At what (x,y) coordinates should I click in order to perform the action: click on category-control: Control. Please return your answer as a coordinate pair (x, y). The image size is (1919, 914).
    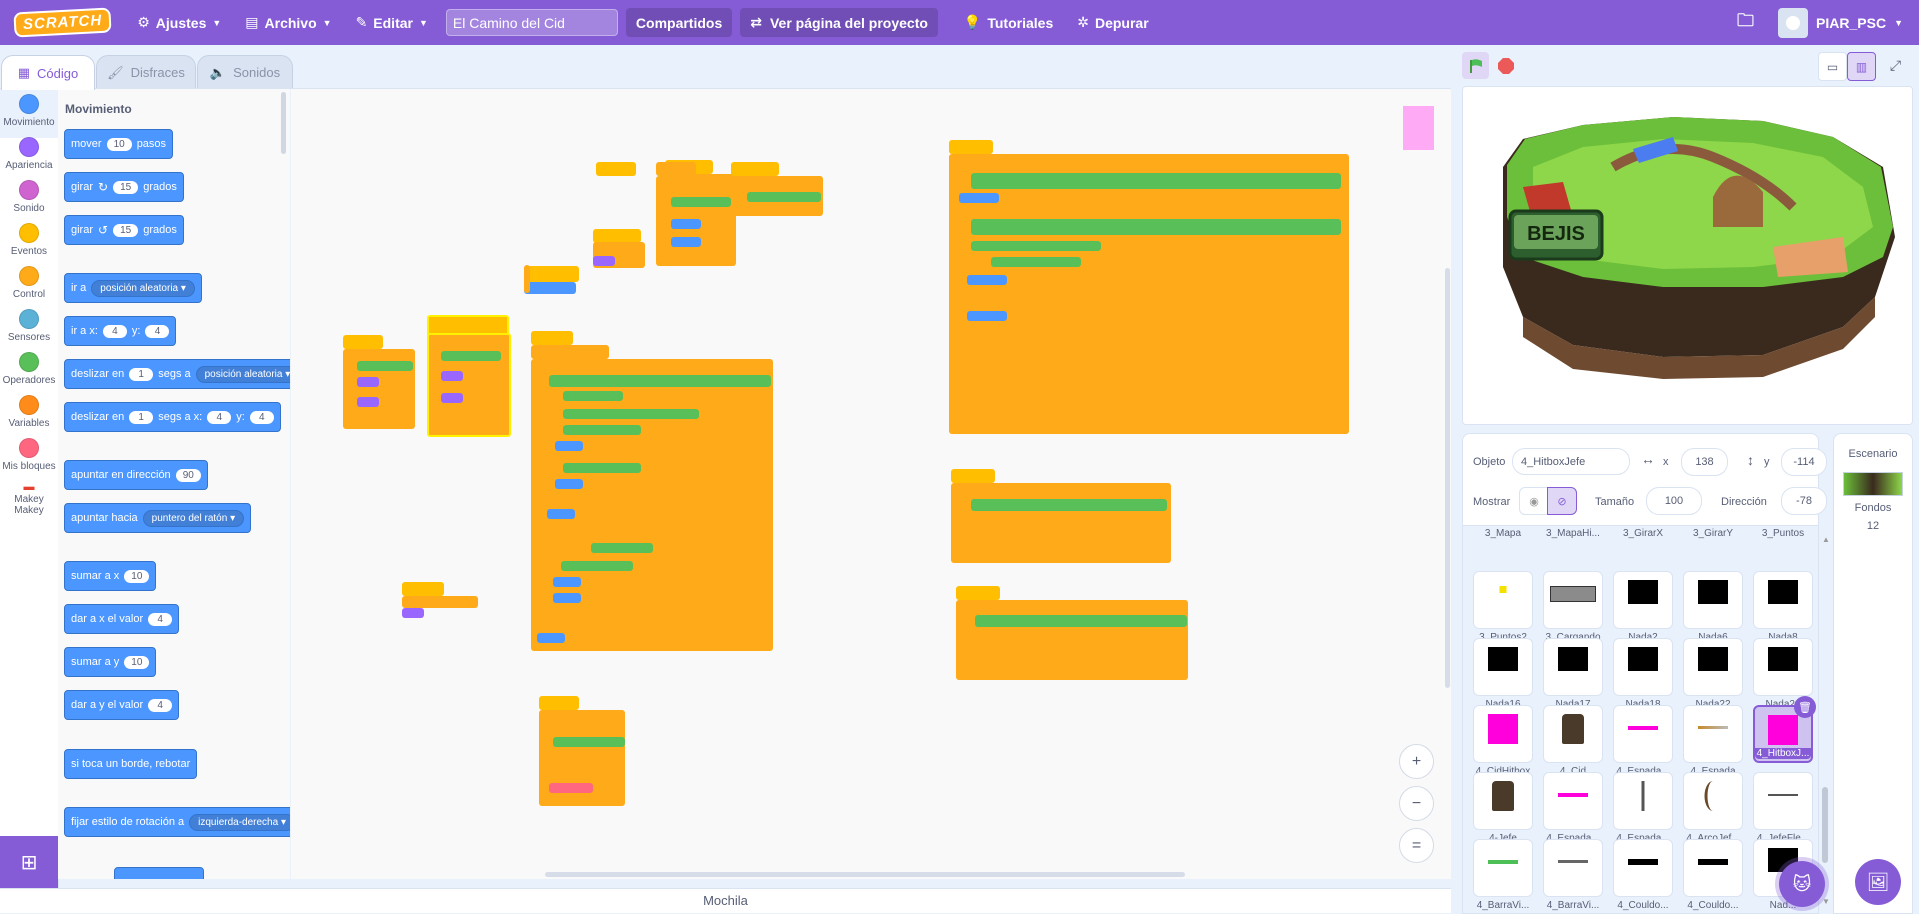
    Looking at the image, I should click on (29, 283).